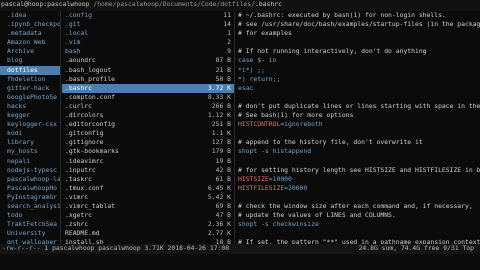 Image resolution: width=480 pixels, height=270 pixels. I want to click on parent-dir-item: kodi, so click(30, 133).